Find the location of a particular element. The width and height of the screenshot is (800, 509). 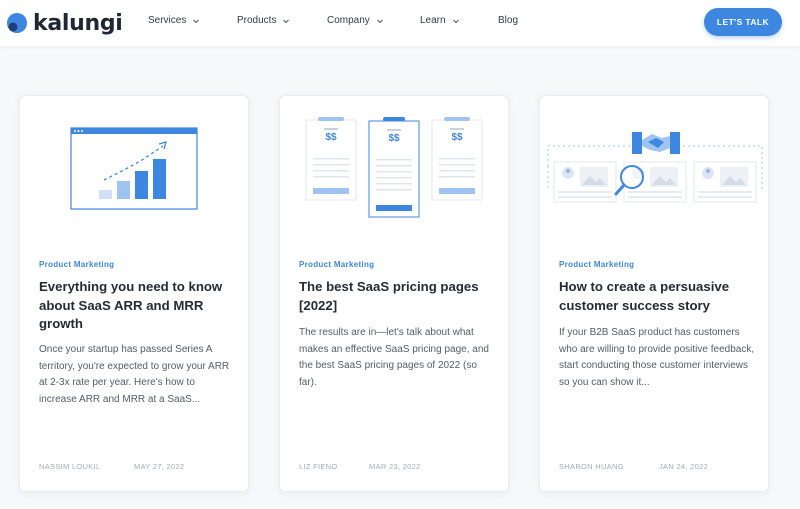

nav-label: Products is located at coordinates (257, 20).